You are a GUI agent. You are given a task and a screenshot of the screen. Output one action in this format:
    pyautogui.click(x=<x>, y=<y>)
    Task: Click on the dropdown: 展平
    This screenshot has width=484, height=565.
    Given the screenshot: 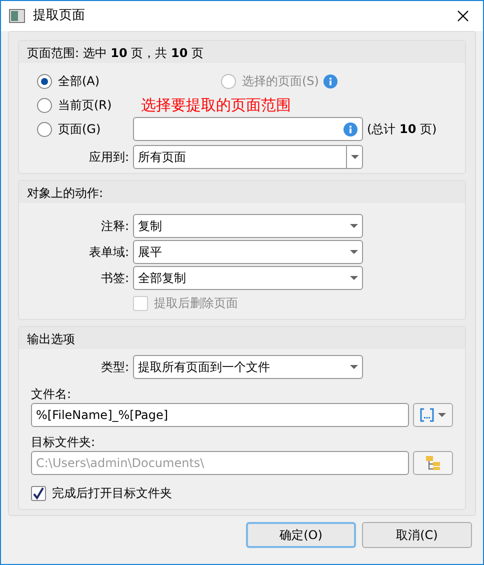 What is the action you would take?
    pyautogui.click(x=248, y=252)
    